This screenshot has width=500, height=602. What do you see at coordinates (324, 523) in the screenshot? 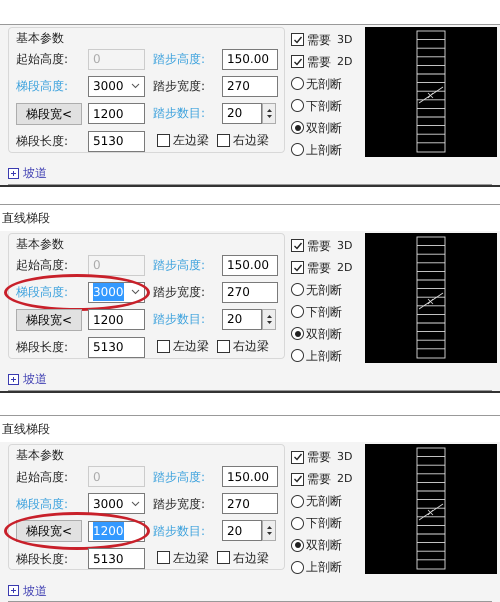
I see `radio-label: 下剖断` at bounding box center [324, 523].